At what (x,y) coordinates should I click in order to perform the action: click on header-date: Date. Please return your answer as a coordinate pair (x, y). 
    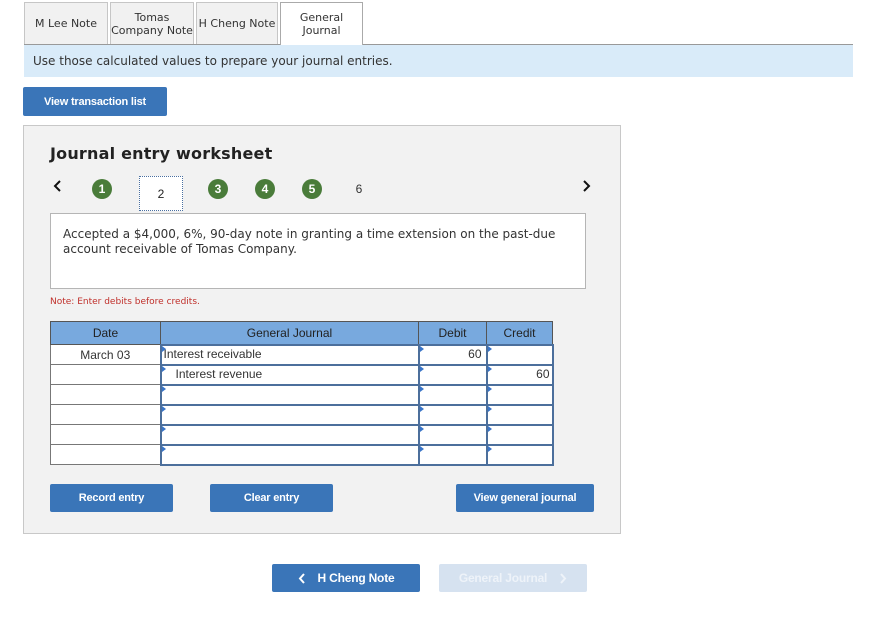
    Looking at the image, I should click on (105, 333).